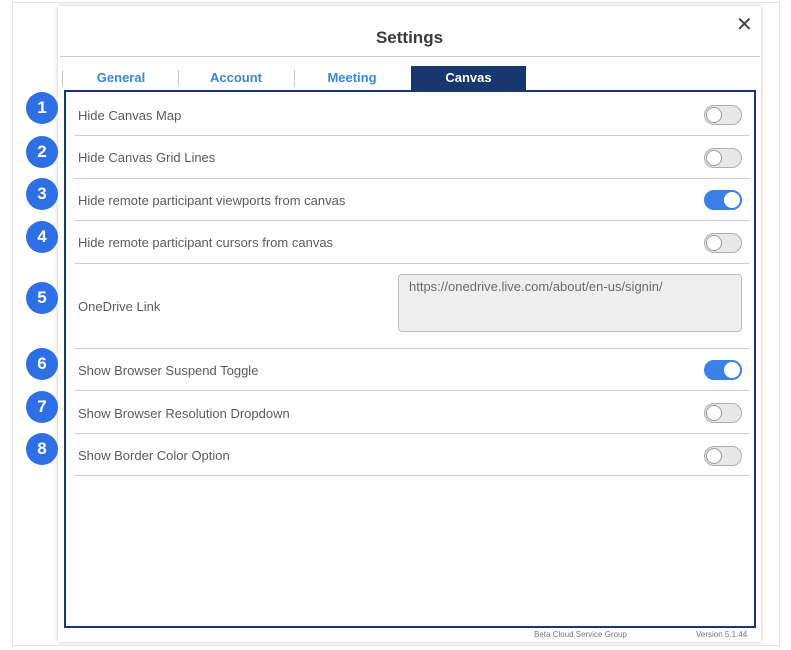 The height and width of the screenshot is (650, 791). I want to click on setting-row-browser-suspend: Show Browser Suspend Toggle, so click(412, 370).